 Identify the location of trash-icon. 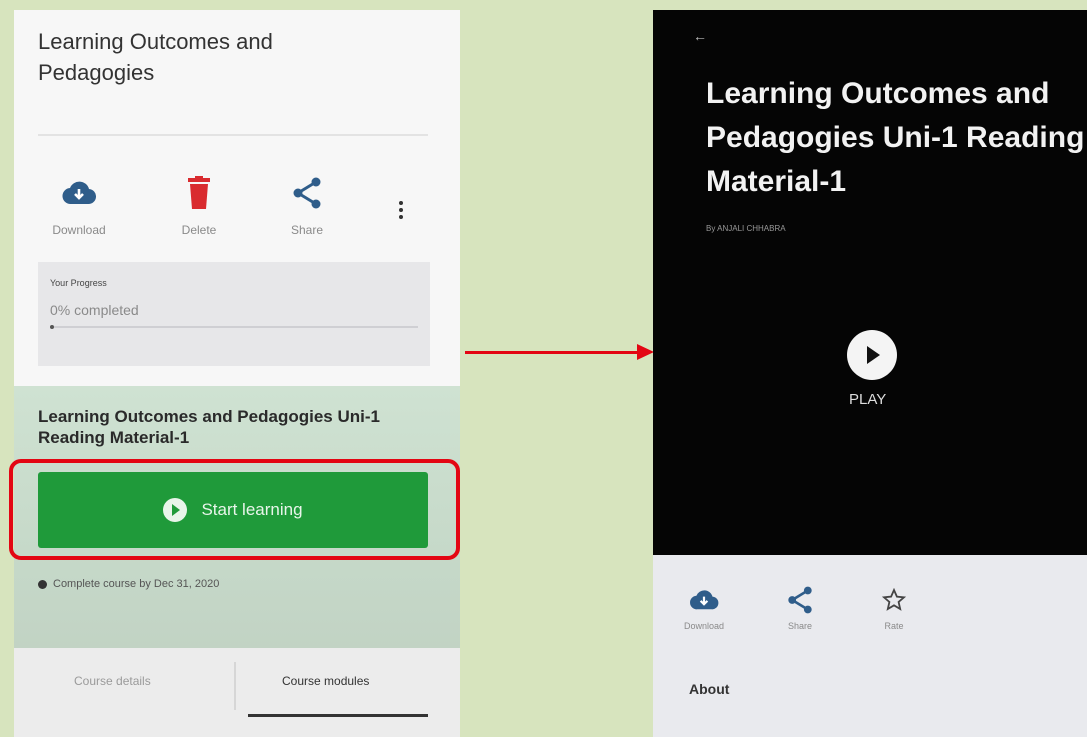
(199, 193).